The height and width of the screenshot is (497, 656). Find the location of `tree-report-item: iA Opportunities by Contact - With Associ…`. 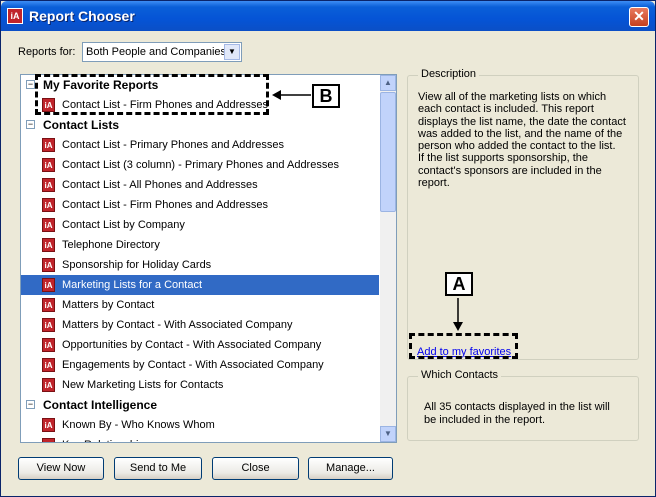

tree-report-item: iA Opportunities by Contact - With Associ… is located at coordinates (200, 345).